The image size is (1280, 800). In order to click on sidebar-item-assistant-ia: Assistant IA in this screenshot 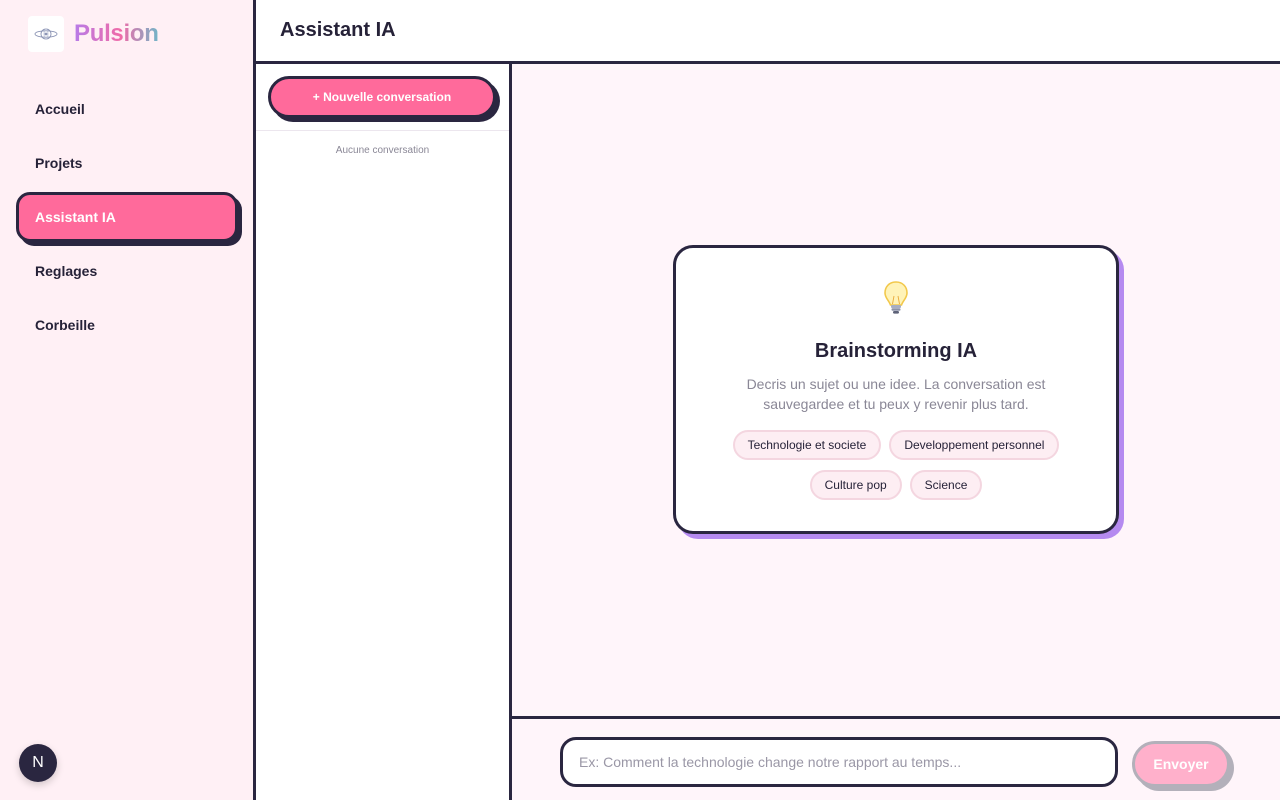, I will do `click(127, 217)`.